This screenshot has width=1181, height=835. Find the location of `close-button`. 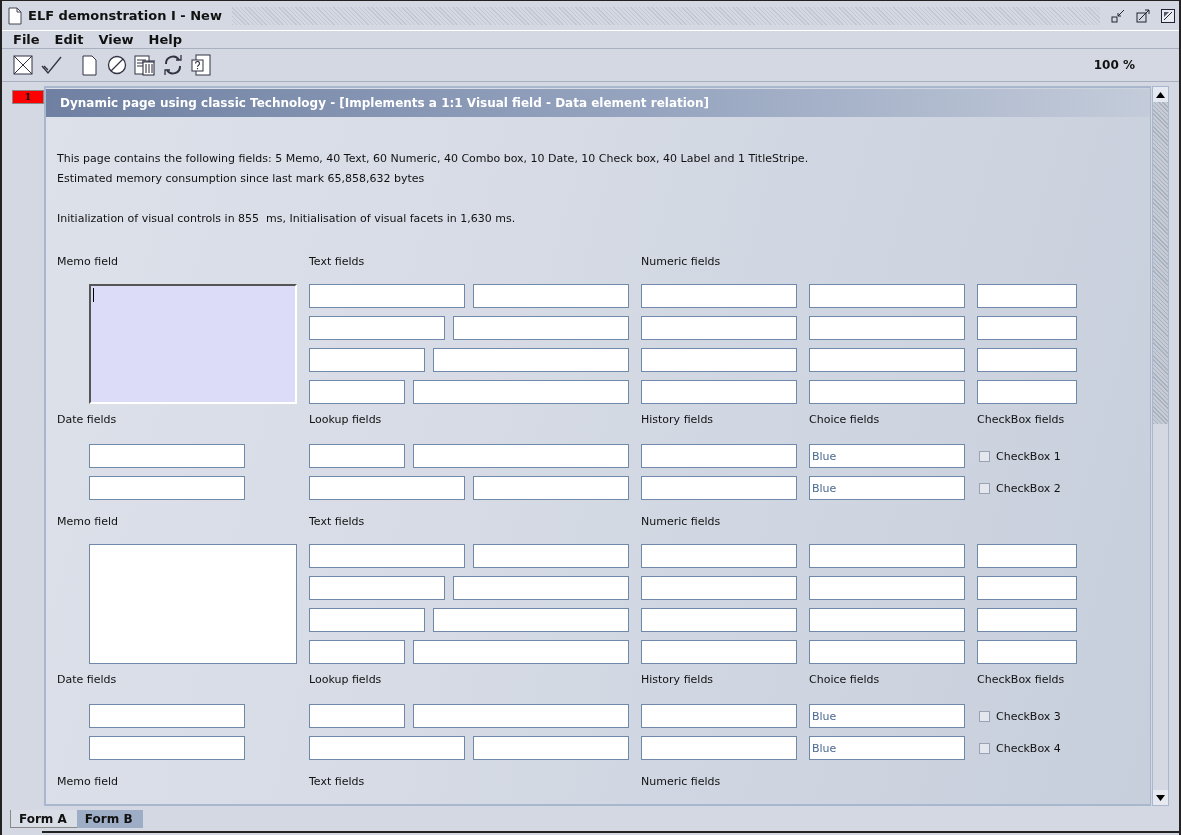

close-button is located at coordinates (1168, 15).